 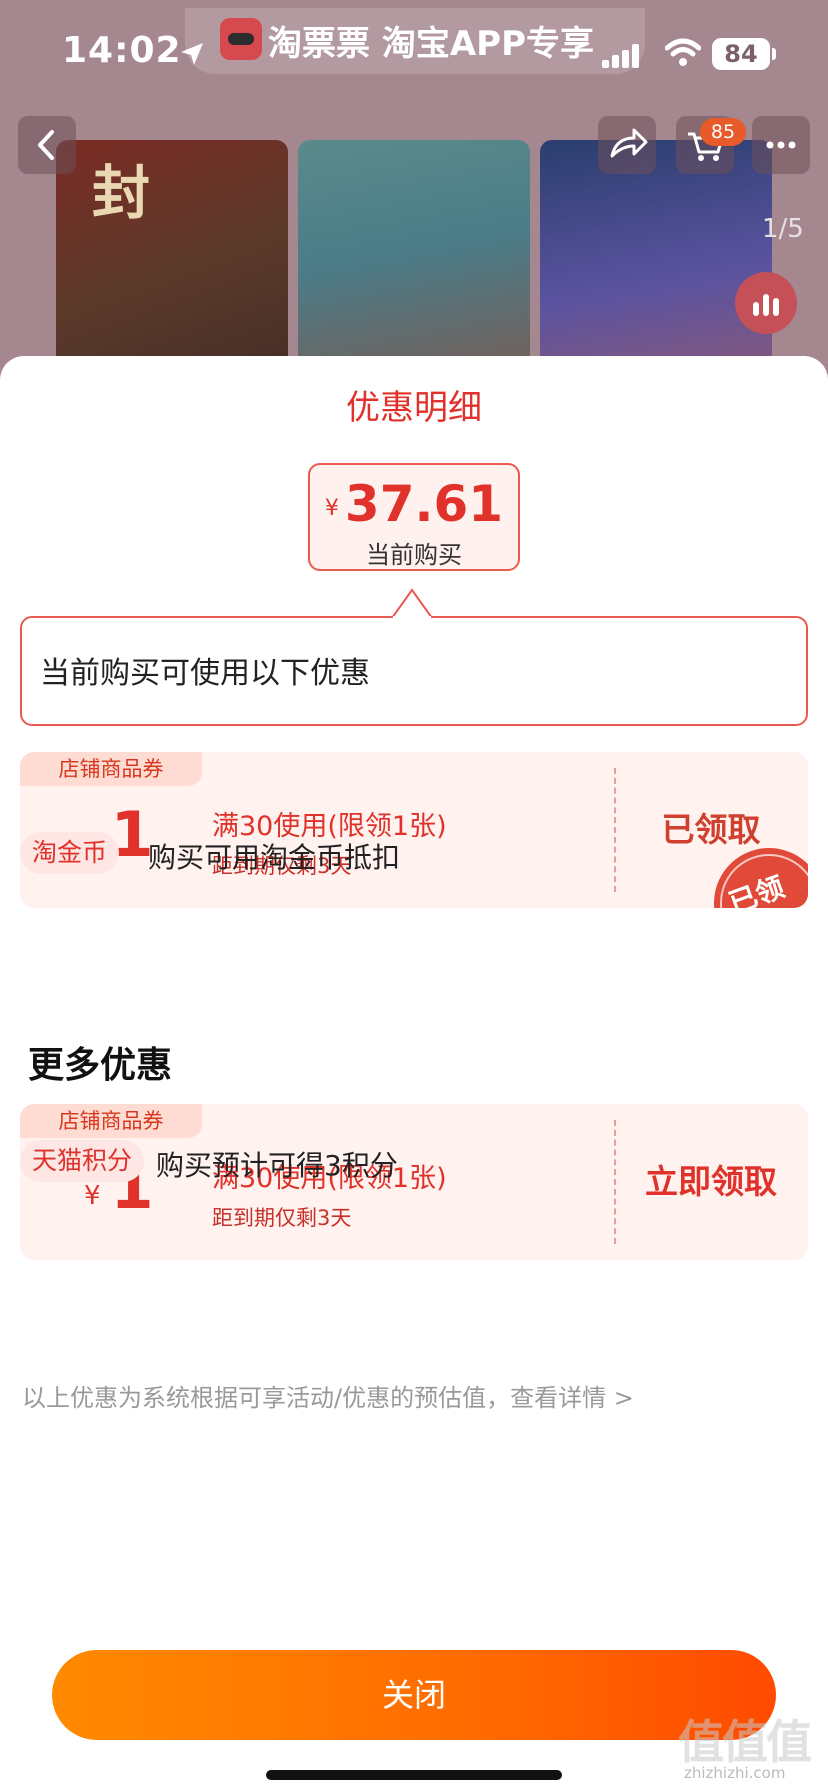 What do you see at coordinates (241, 39) in the screenshot?
I see `taopiaopiao-logo-icon` at bounding box center [241, 39].